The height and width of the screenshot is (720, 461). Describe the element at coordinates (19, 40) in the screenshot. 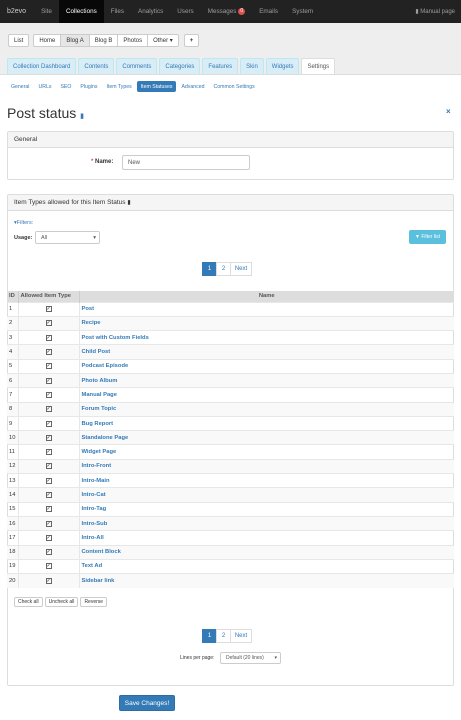

I see `collection-list-button: List` at that location.